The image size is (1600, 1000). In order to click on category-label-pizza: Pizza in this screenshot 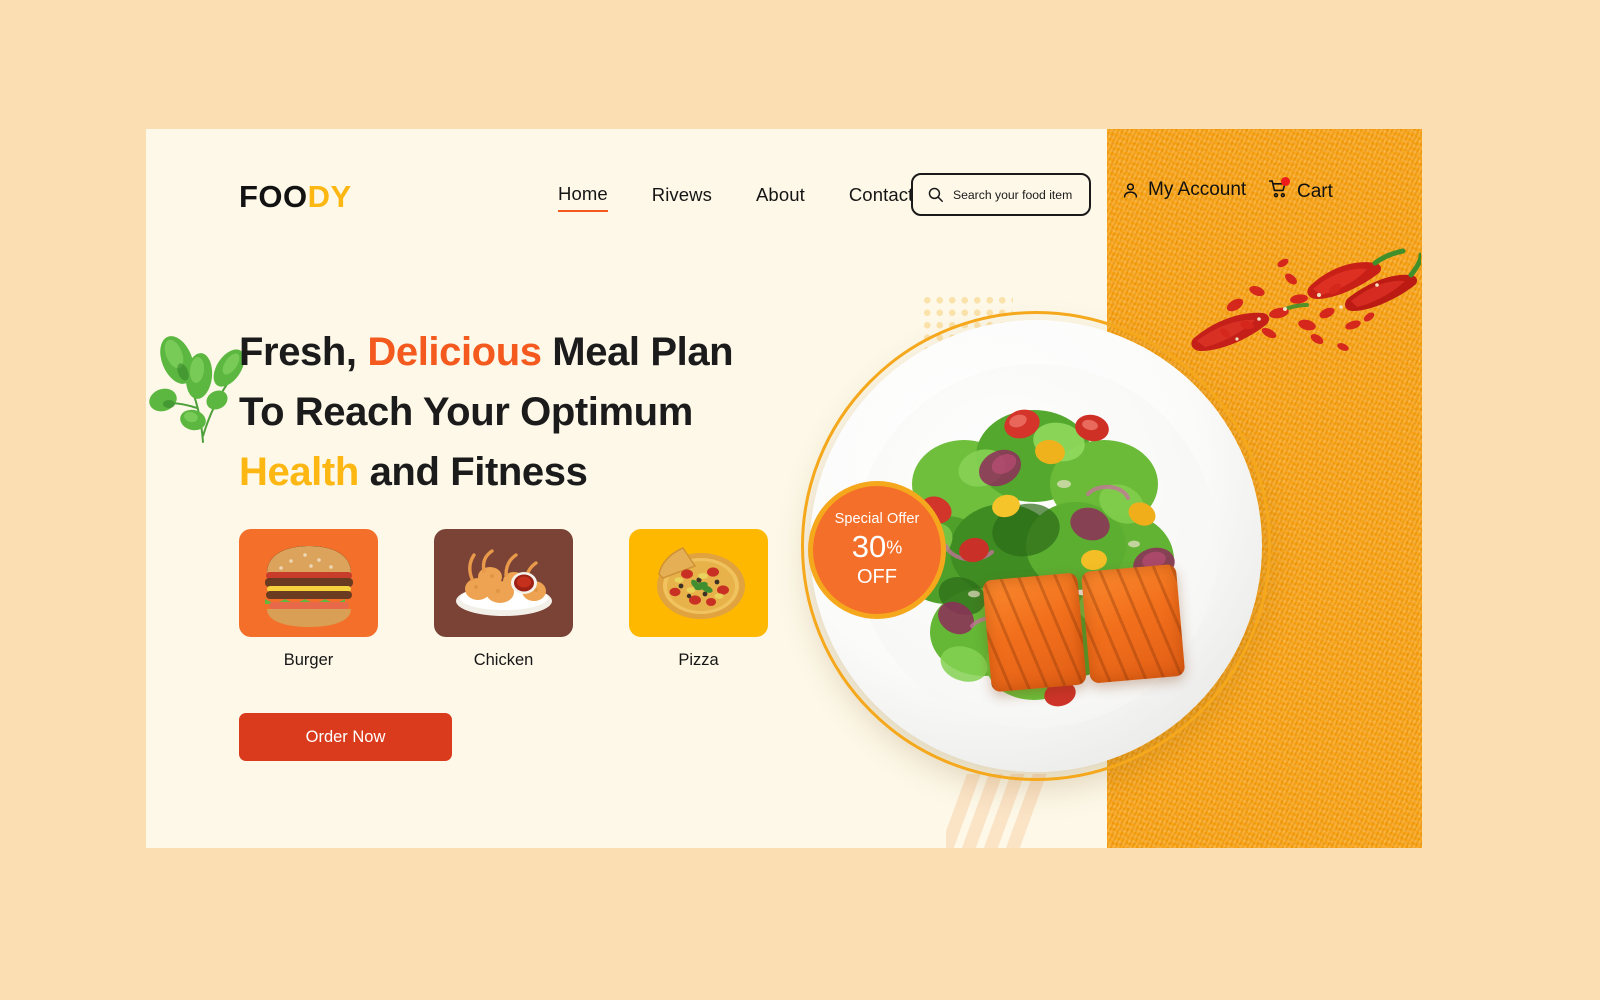, I will do `click(698, 660)`.